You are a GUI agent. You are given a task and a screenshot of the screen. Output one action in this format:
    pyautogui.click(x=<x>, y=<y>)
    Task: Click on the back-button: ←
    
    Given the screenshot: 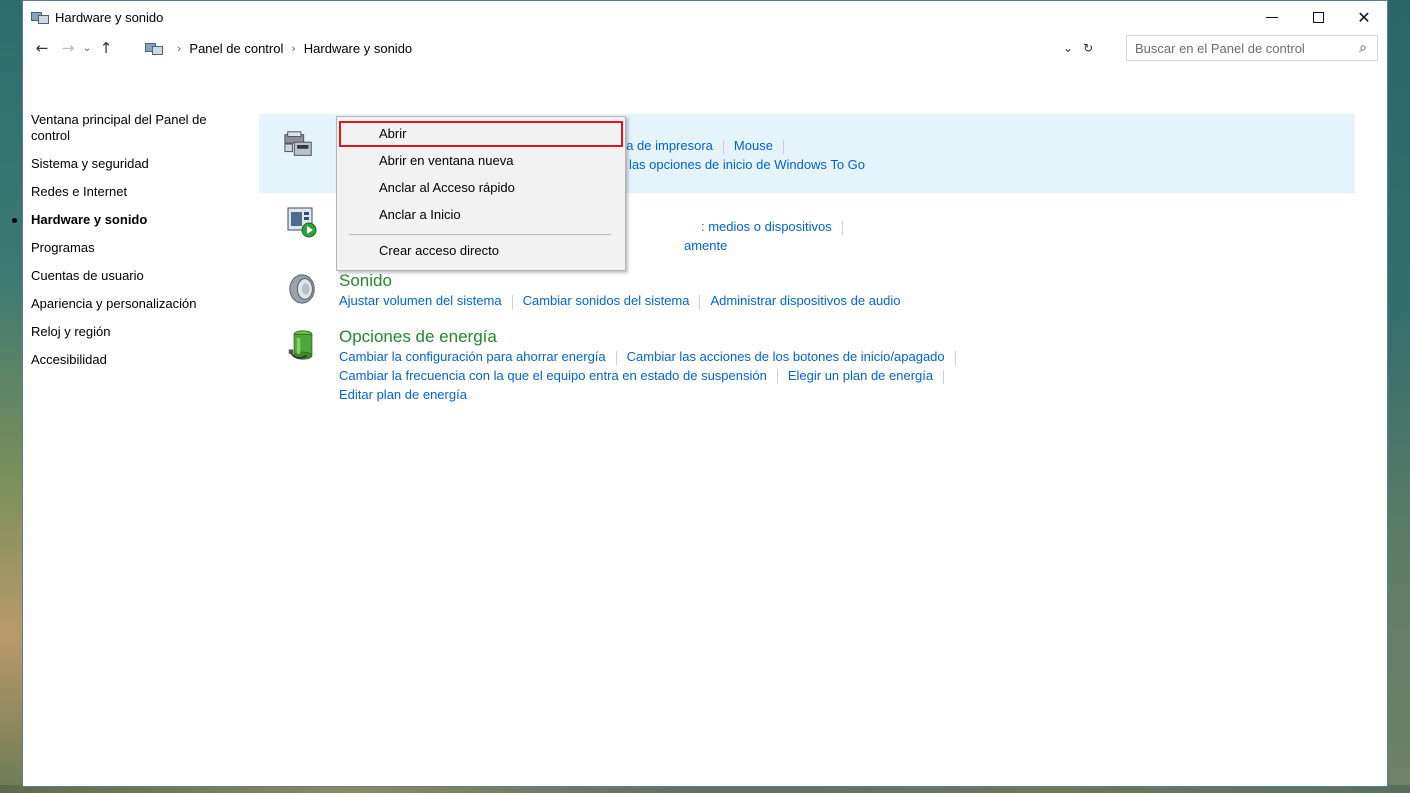 What is the action you would take?
    pyautogui.click(x=42, y=48)
    